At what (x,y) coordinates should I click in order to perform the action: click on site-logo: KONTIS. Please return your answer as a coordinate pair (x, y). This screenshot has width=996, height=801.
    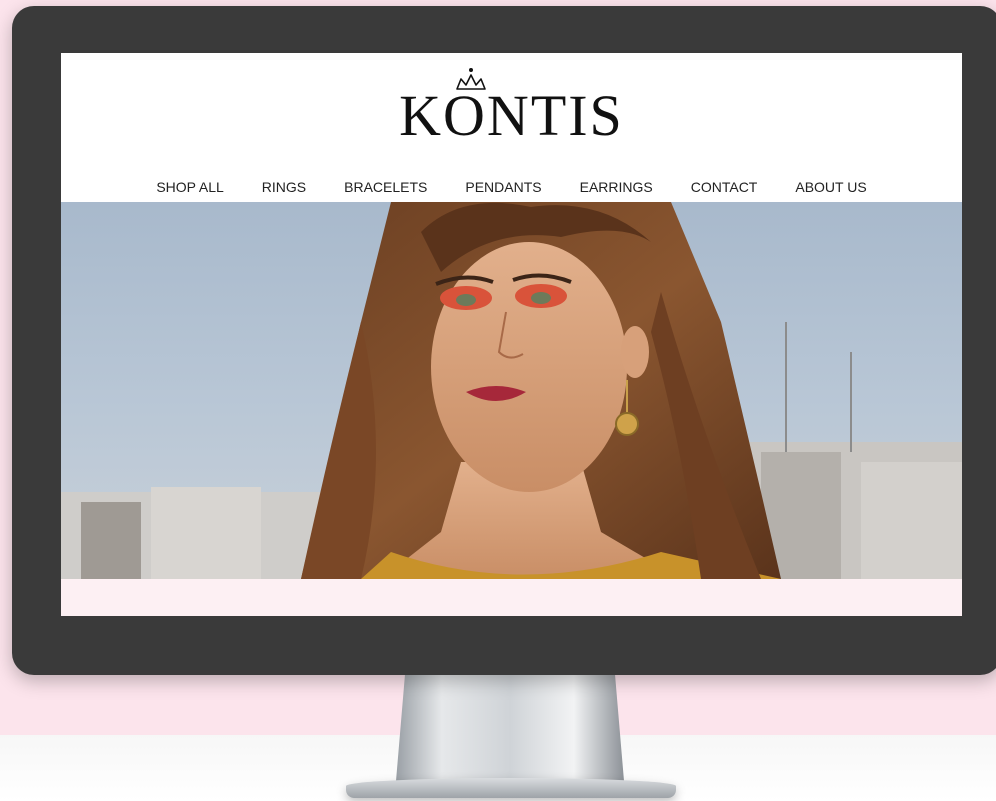
    Looking at the image, I should click on (511, 116).